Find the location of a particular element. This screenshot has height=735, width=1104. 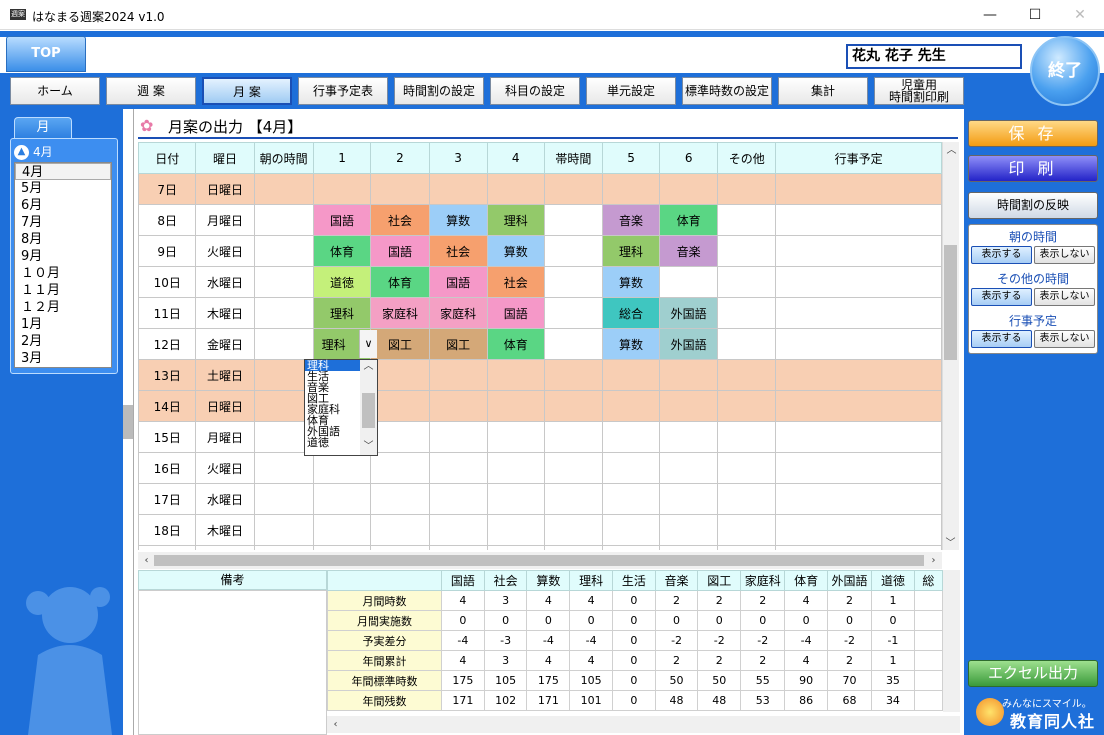

scroll-left-icon: ‹ is located at coordinates (146, 560).